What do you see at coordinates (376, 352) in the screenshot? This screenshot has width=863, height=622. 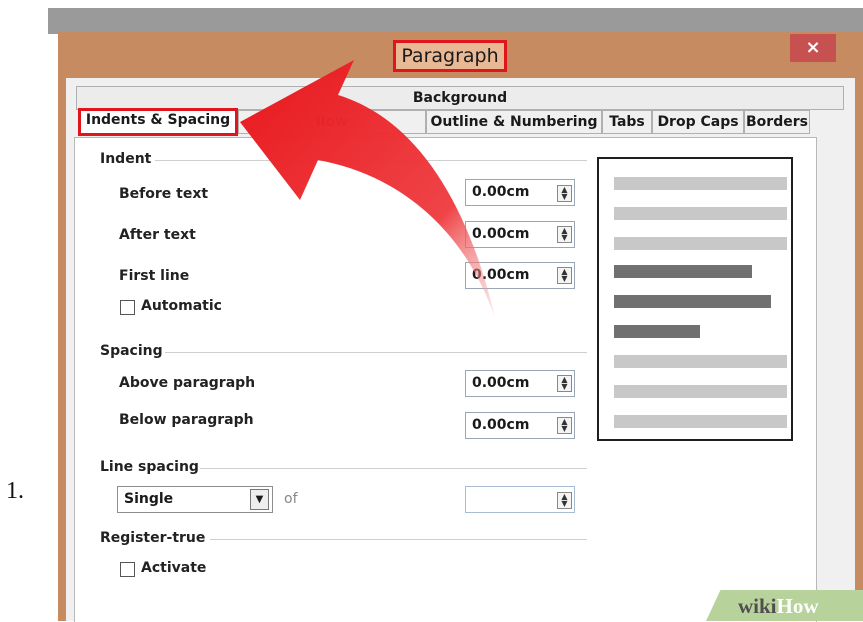 I see `spacing-divider` at bounding box center [376, 352].